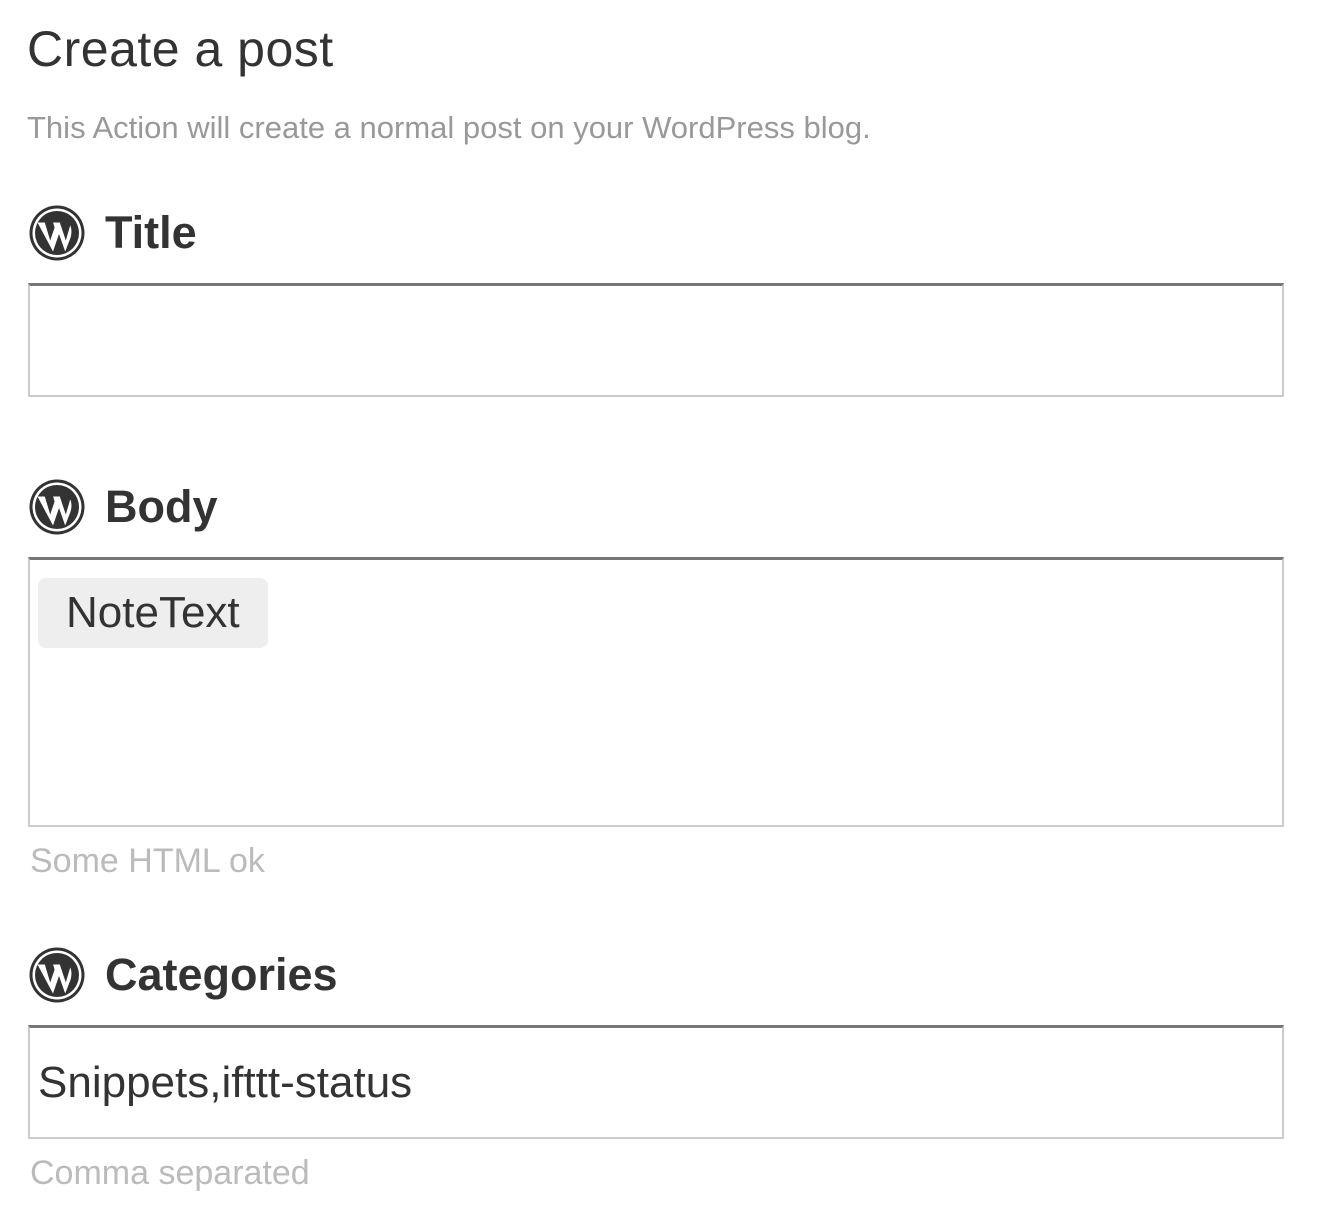 Image resolution: width=1334 pixels, height=1218 pixels. I want to click on title-field-label: Title, so click(112, 233).